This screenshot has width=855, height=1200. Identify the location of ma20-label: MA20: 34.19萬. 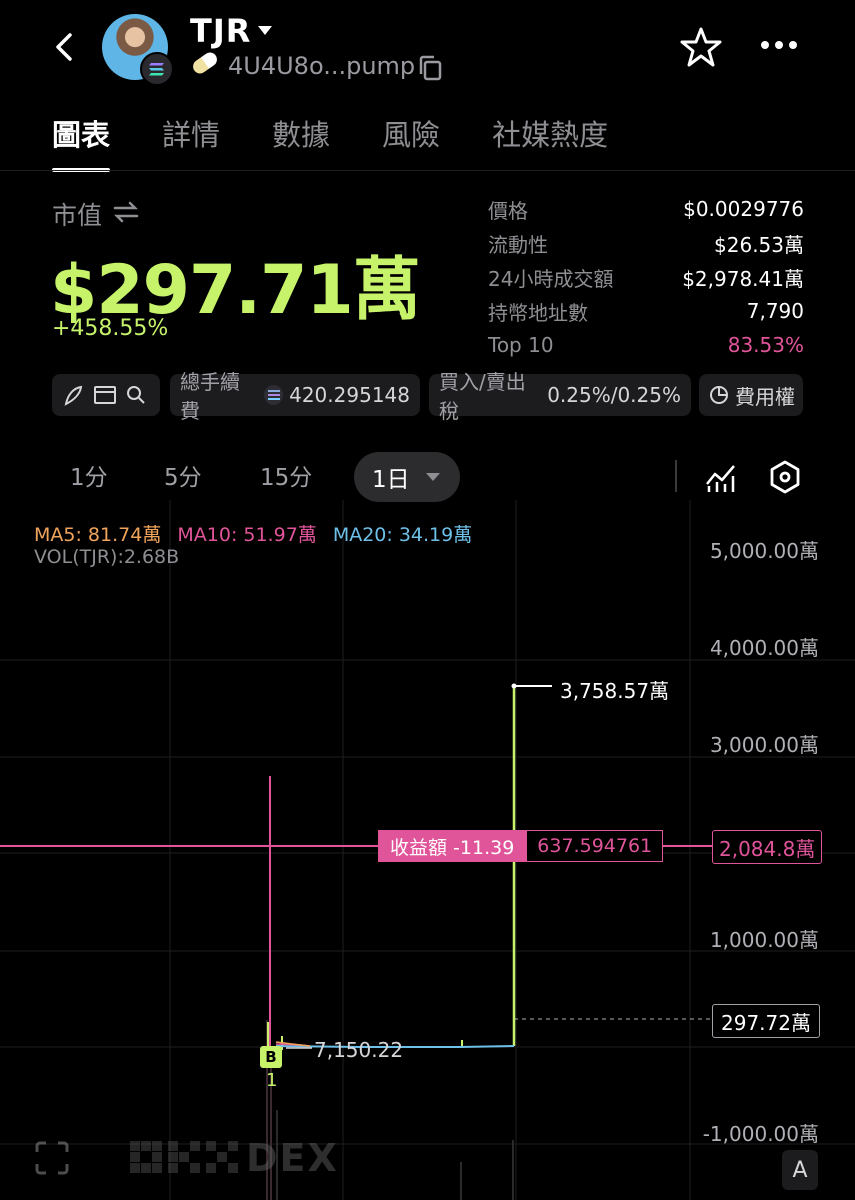
(402, 535).